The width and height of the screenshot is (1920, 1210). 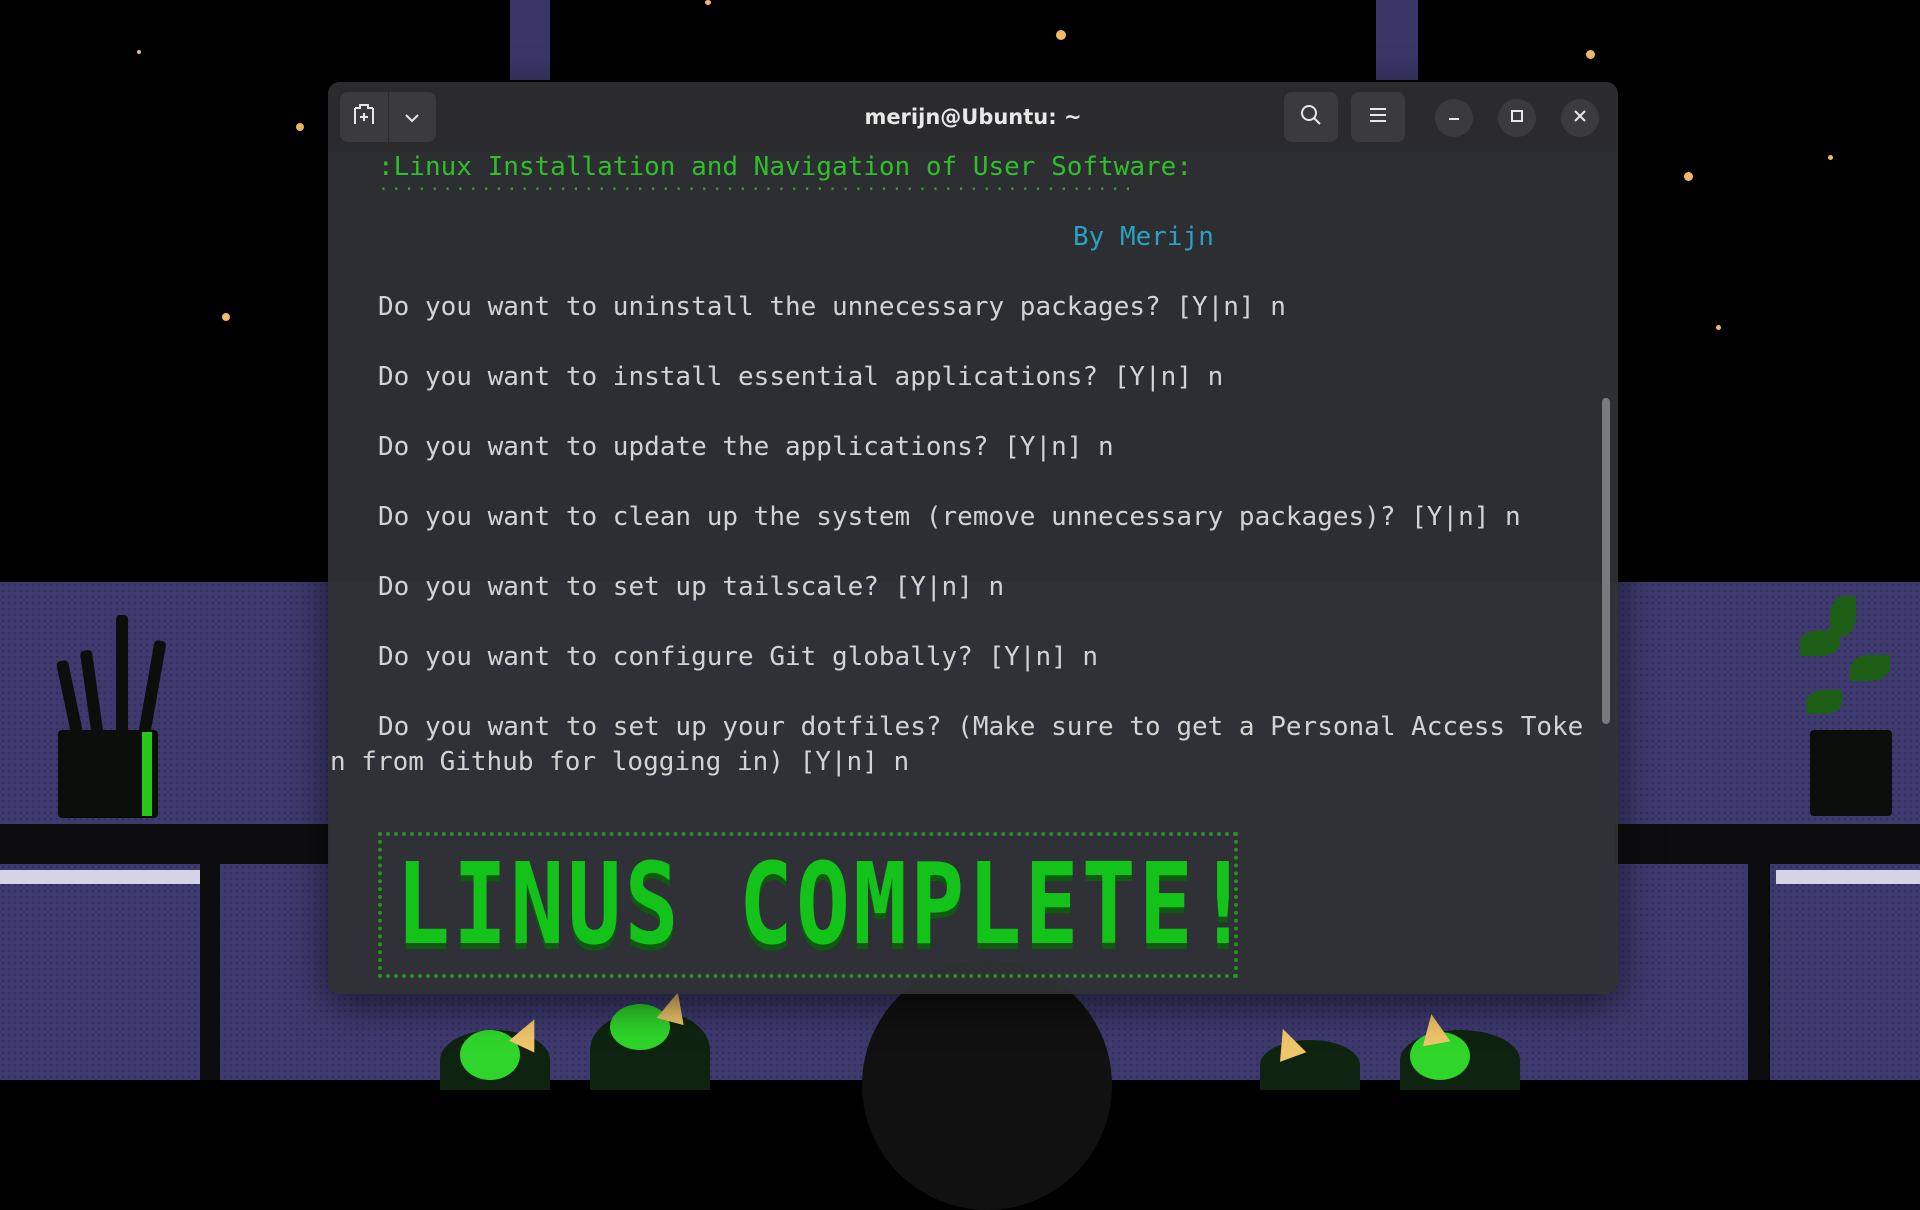 I want to click on wall-circle, so click(x=987, y=1085).